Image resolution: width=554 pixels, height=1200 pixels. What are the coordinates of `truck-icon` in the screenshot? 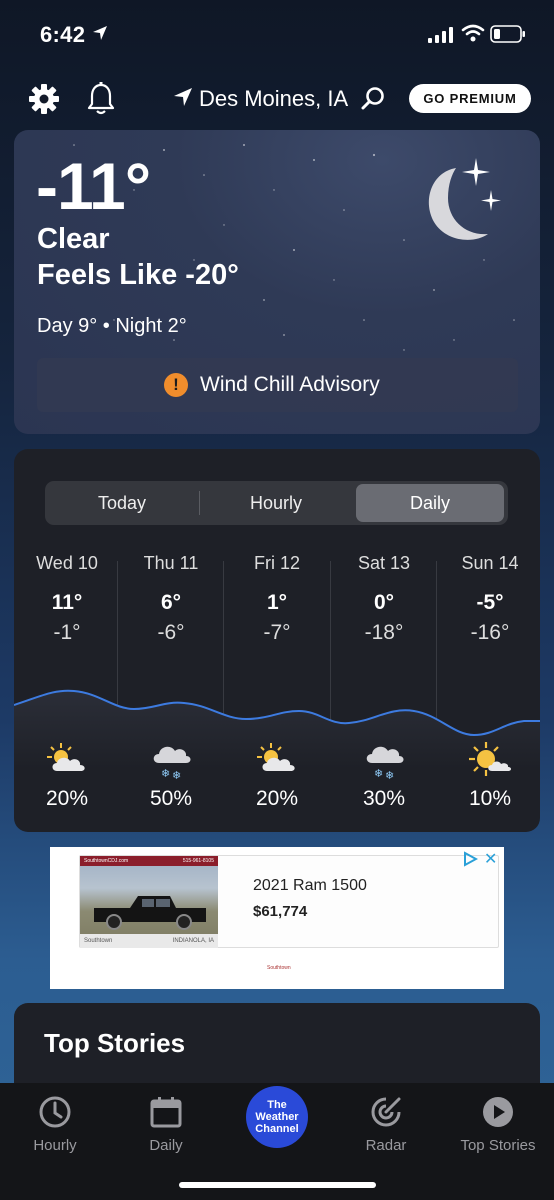 It's located at (150, 913).